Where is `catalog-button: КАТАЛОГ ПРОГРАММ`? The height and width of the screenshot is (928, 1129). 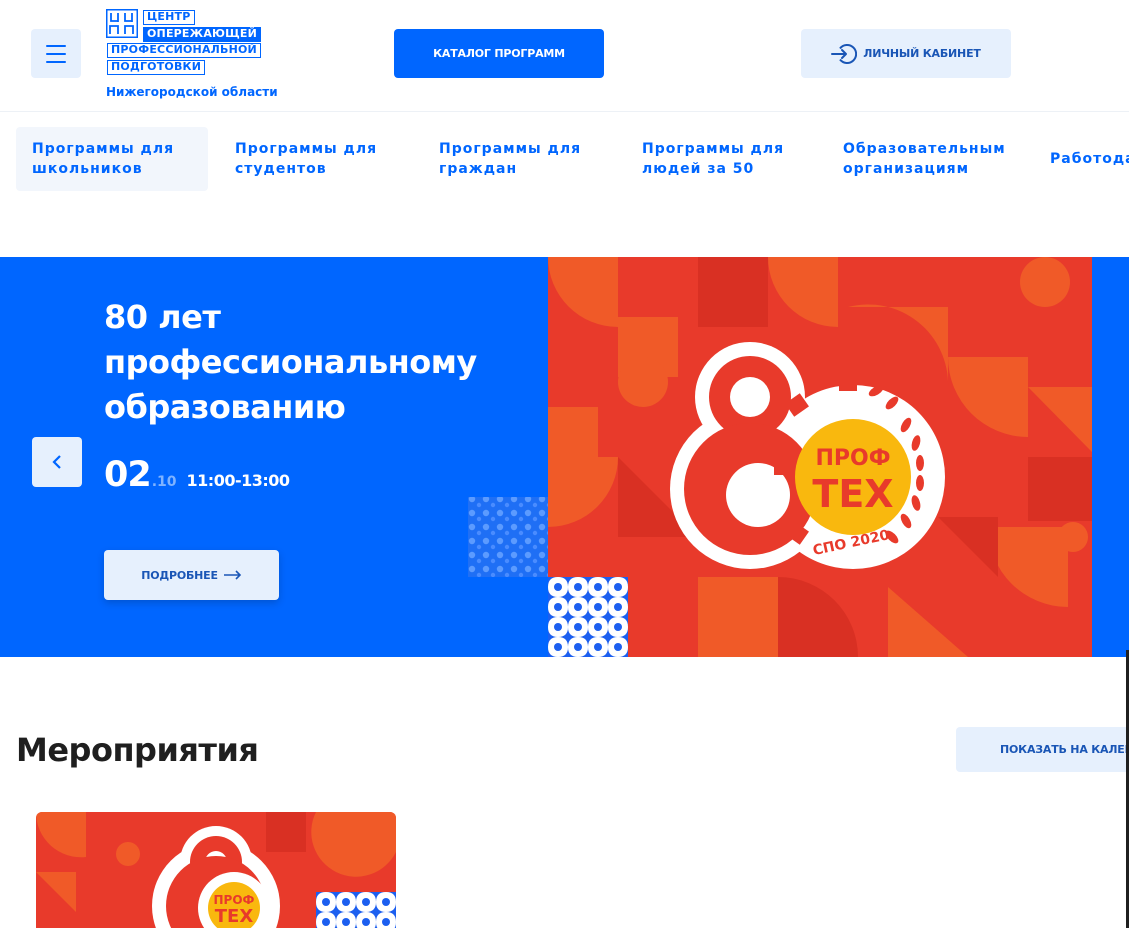 catalog-button: КАТАЛОГ ПРОГРАММ is located at coordinates (499, 53).